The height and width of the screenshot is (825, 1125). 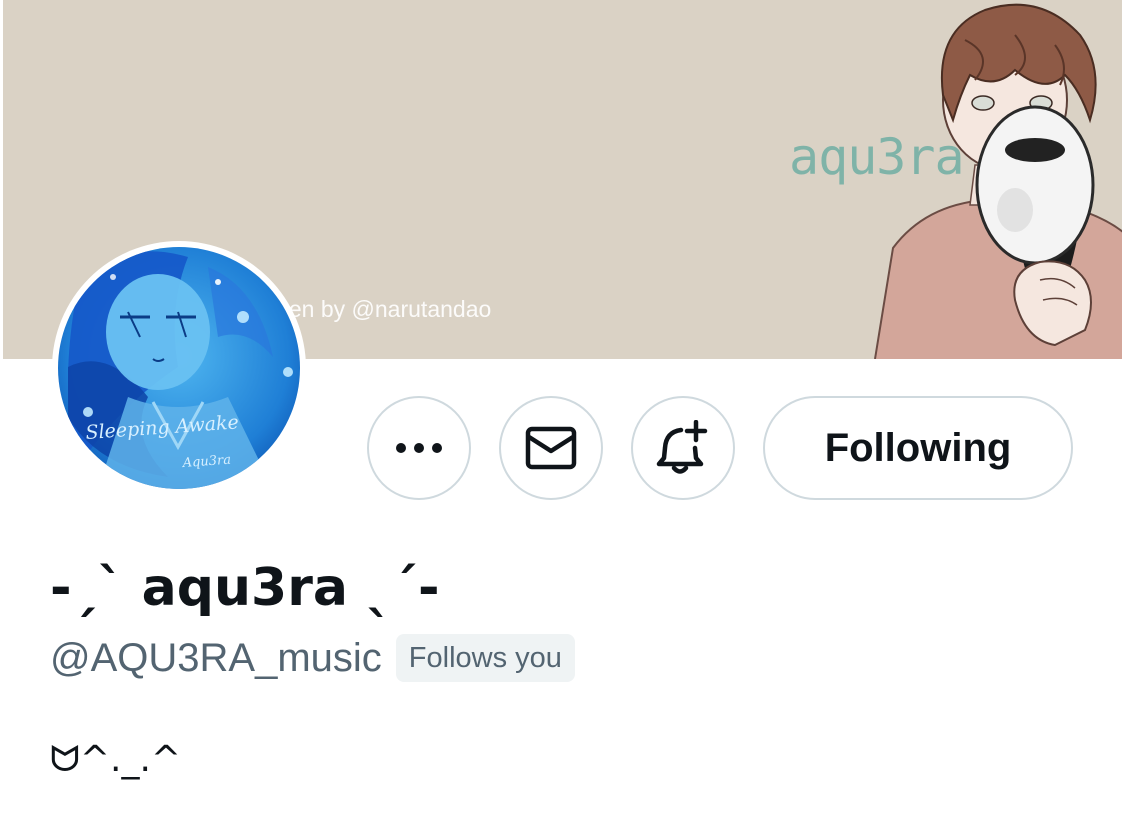 What do you see at coordinates (381, 309) in the screenshot?
I see `banner-credit-text: itten by @narutandao` at bounding box center [381, 309].